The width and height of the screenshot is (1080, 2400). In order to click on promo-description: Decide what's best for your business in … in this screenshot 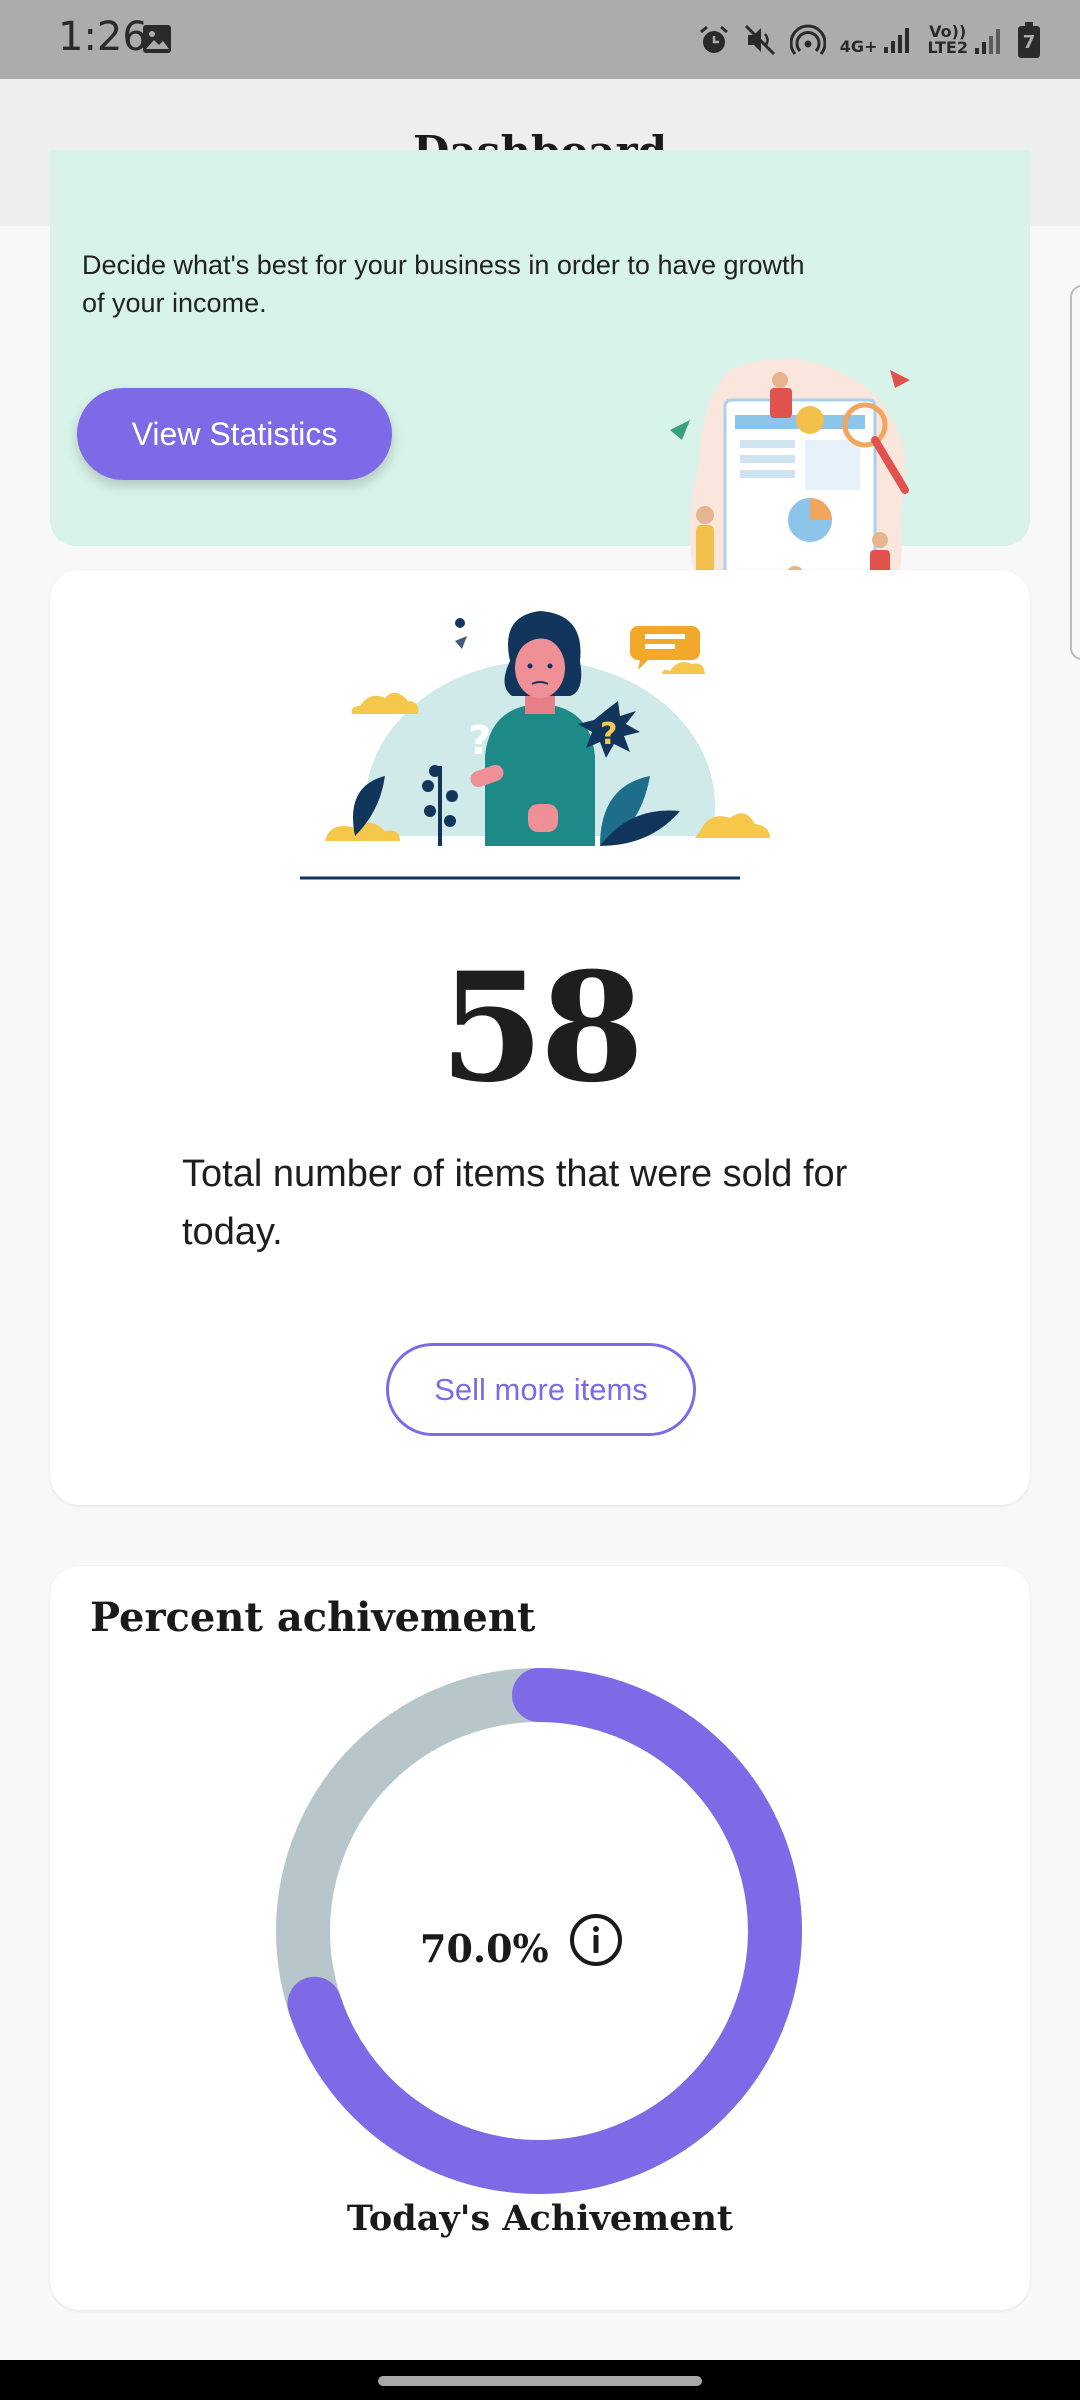, I will do `click(443, 284)`.